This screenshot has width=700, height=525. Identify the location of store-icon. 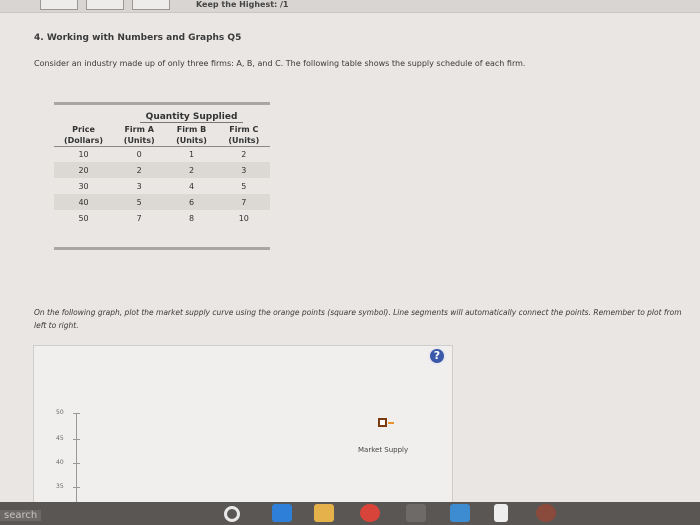
(416, 513).